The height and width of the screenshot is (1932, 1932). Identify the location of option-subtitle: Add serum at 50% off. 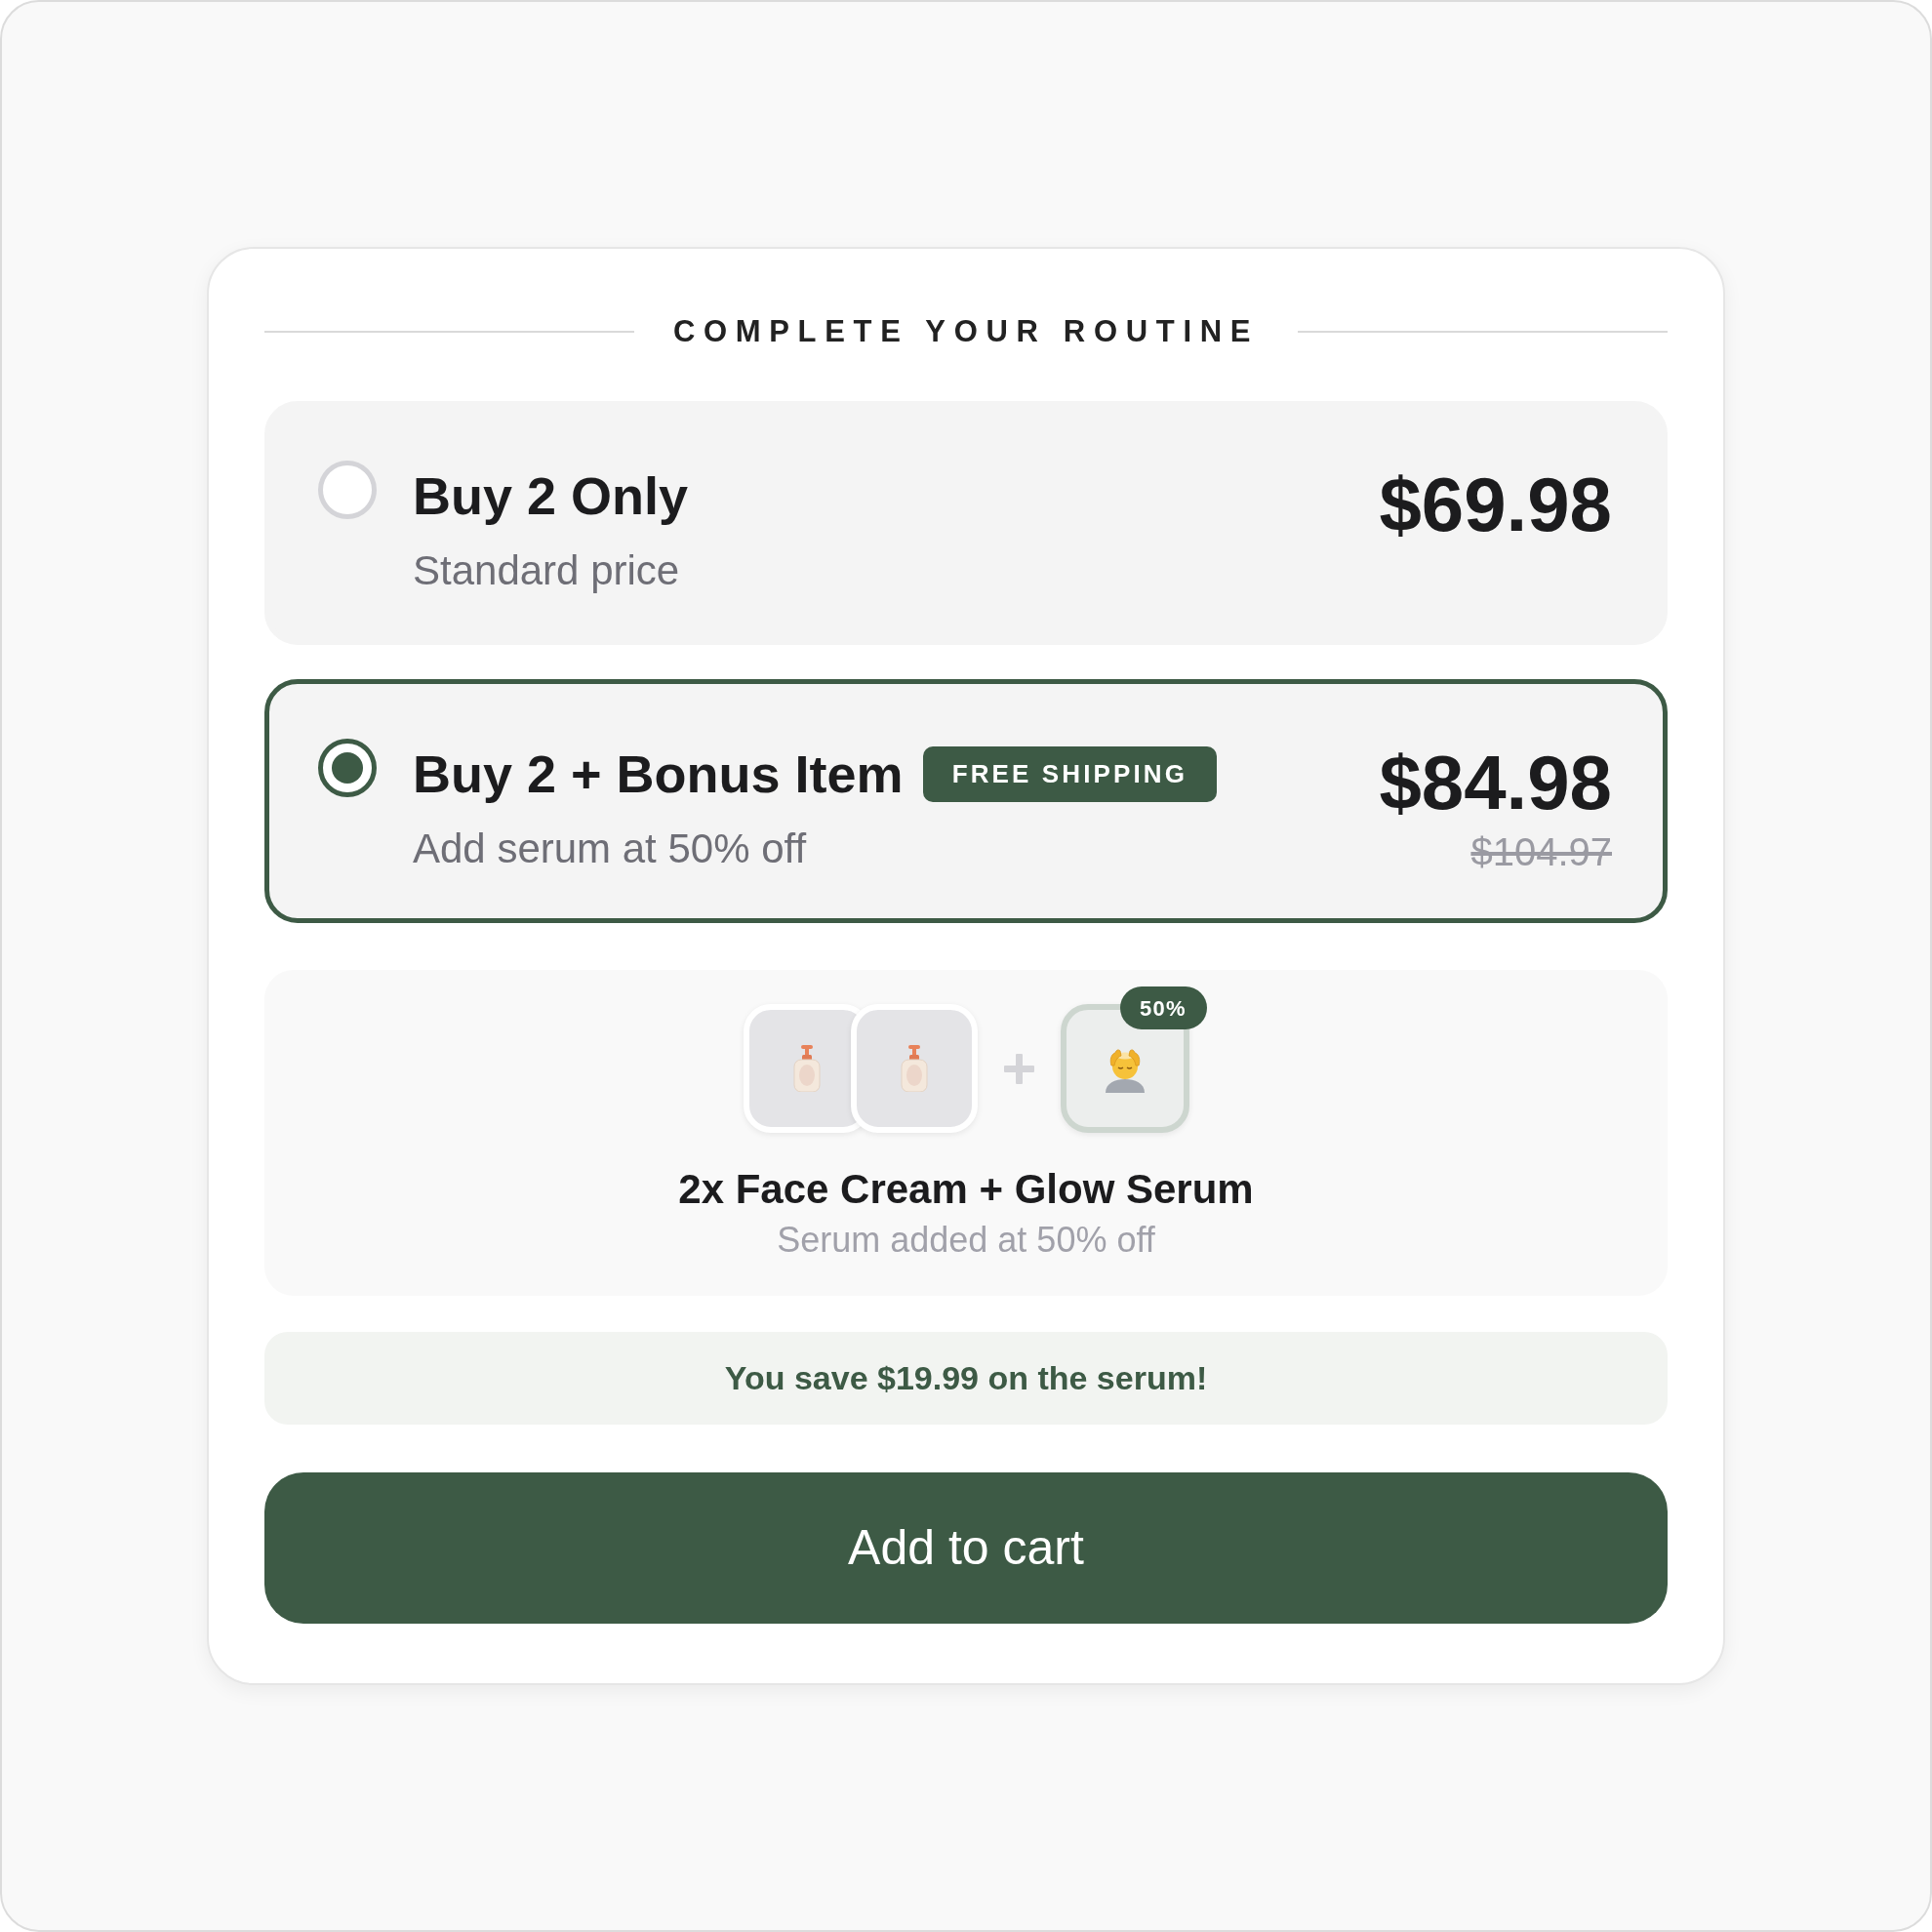
(610, 849).